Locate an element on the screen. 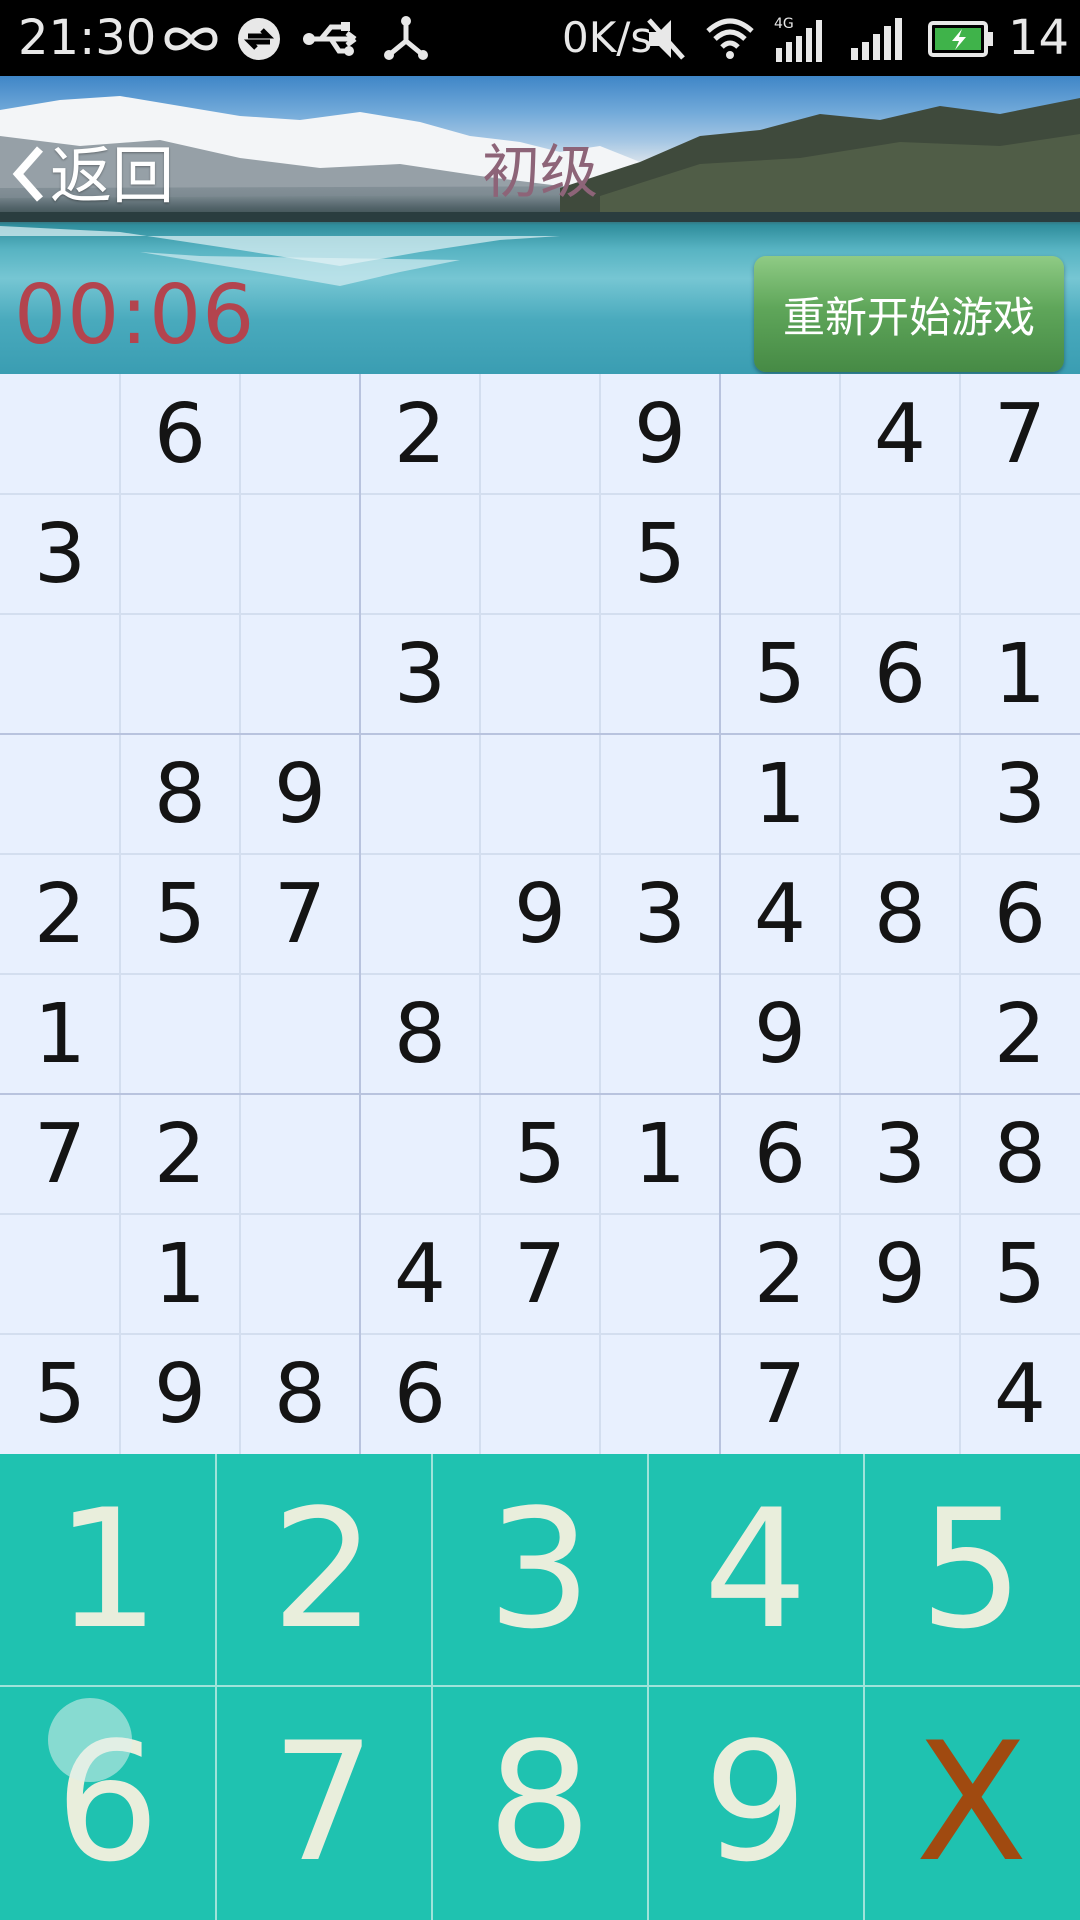 The height and width of the screenshot is (1920, 1080). sudoku-cell-r2c5 is located at coordinates (540, 554).